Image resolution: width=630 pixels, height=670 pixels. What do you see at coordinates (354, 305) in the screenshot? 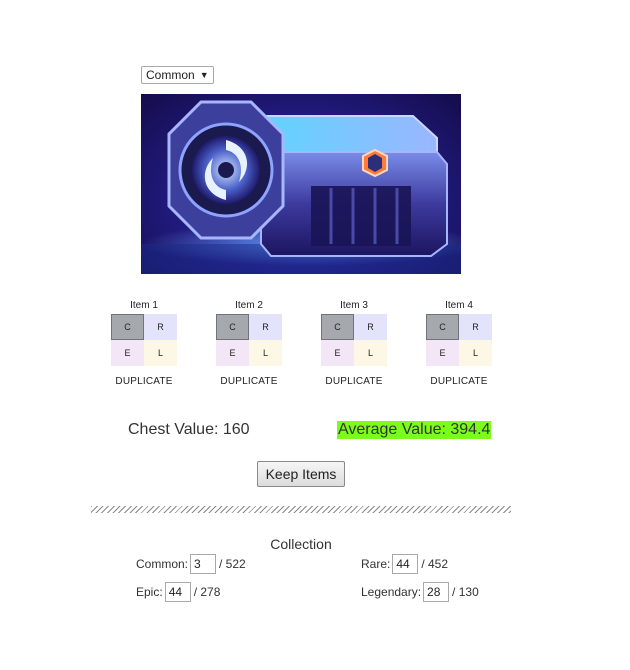
I see `item-title: Item 3` at bounding box center [354, 305].